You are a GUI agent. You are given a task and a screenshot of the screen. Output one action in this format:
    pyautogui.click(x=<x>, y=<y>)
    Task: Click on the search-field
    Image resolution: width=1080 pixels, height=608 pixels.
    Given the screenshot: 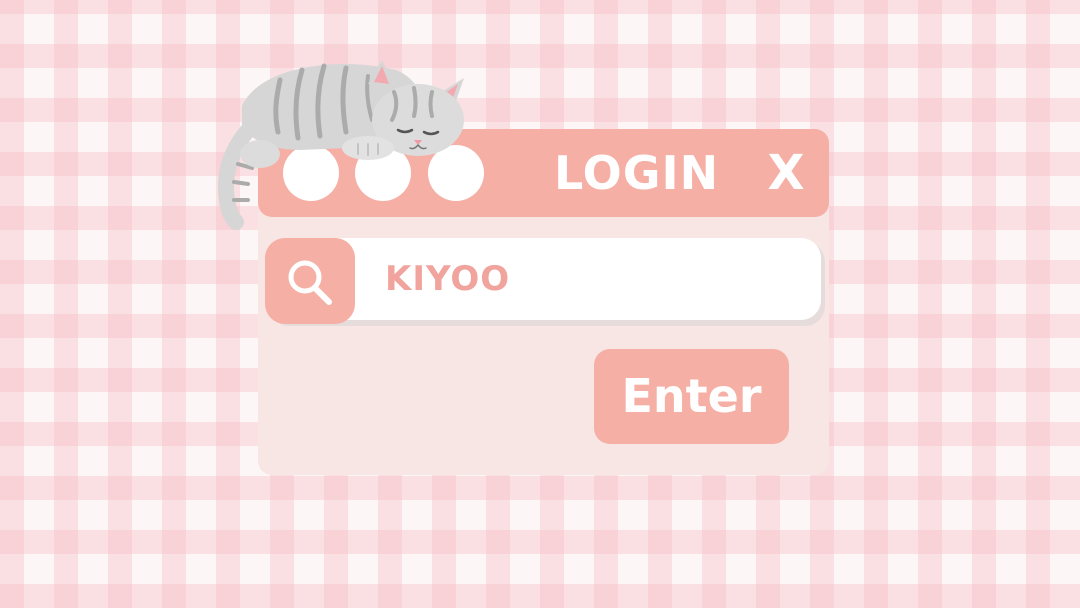 What is the action you would take?
    pyautogui.click(x=563, y=279)
    